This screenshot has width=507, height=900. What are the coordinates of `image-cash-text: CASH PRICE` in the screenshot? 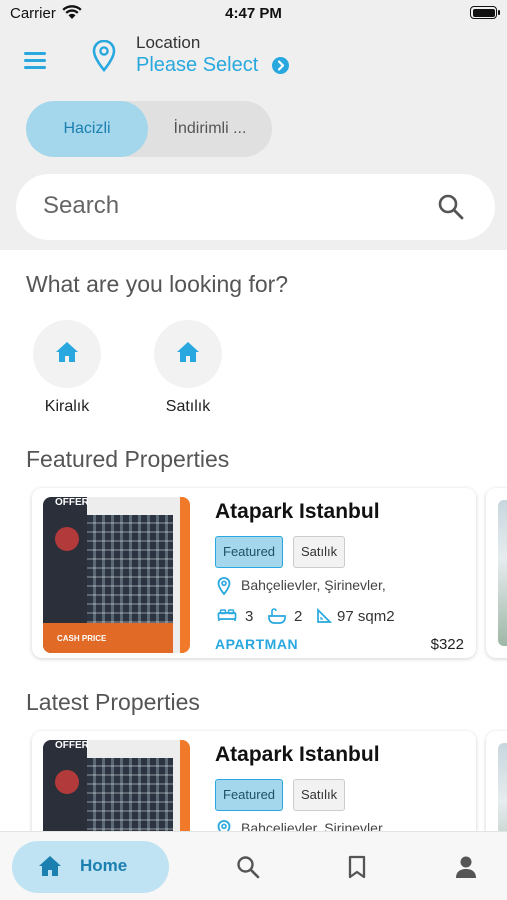 It's located at (82, 638).